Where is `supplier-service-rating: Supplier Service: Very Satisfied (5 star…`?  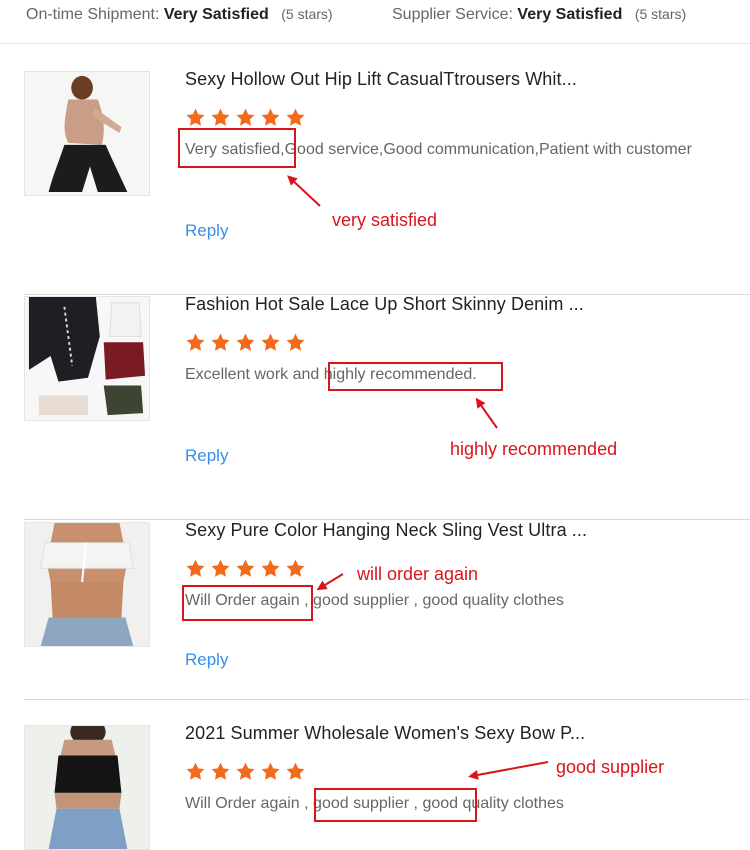 supplier-service-rating: Supplier Service: Very Satisfied (5 star… is located at coordinates (539, 15).